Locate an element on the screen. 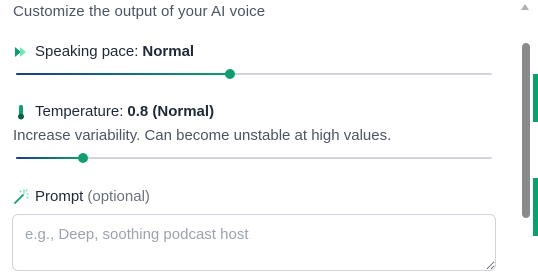 The width and height of the screenshot is (538, 274). prompt-label-row: Prompt (optional) is located at coordinates (81, 196).